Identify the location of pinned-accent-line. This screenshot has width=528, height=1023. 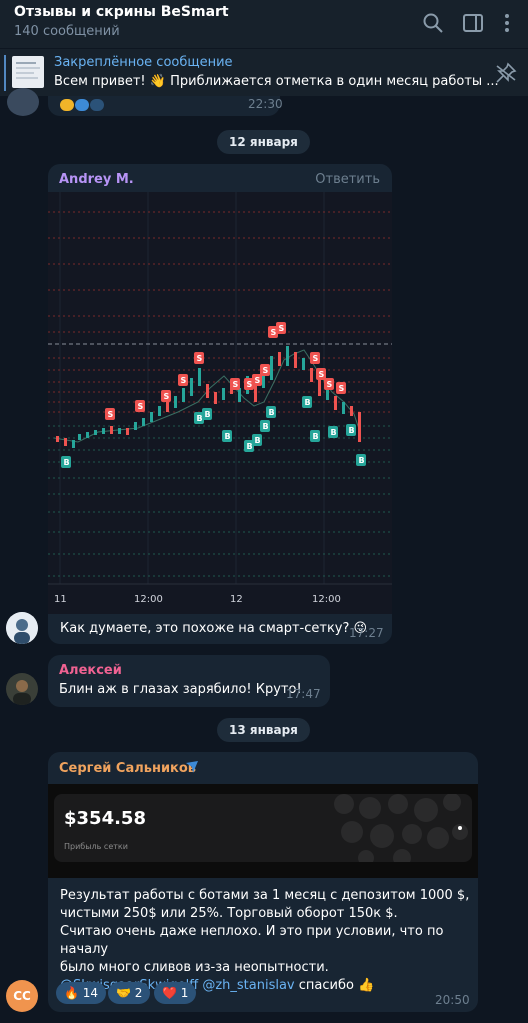
(5, 73).